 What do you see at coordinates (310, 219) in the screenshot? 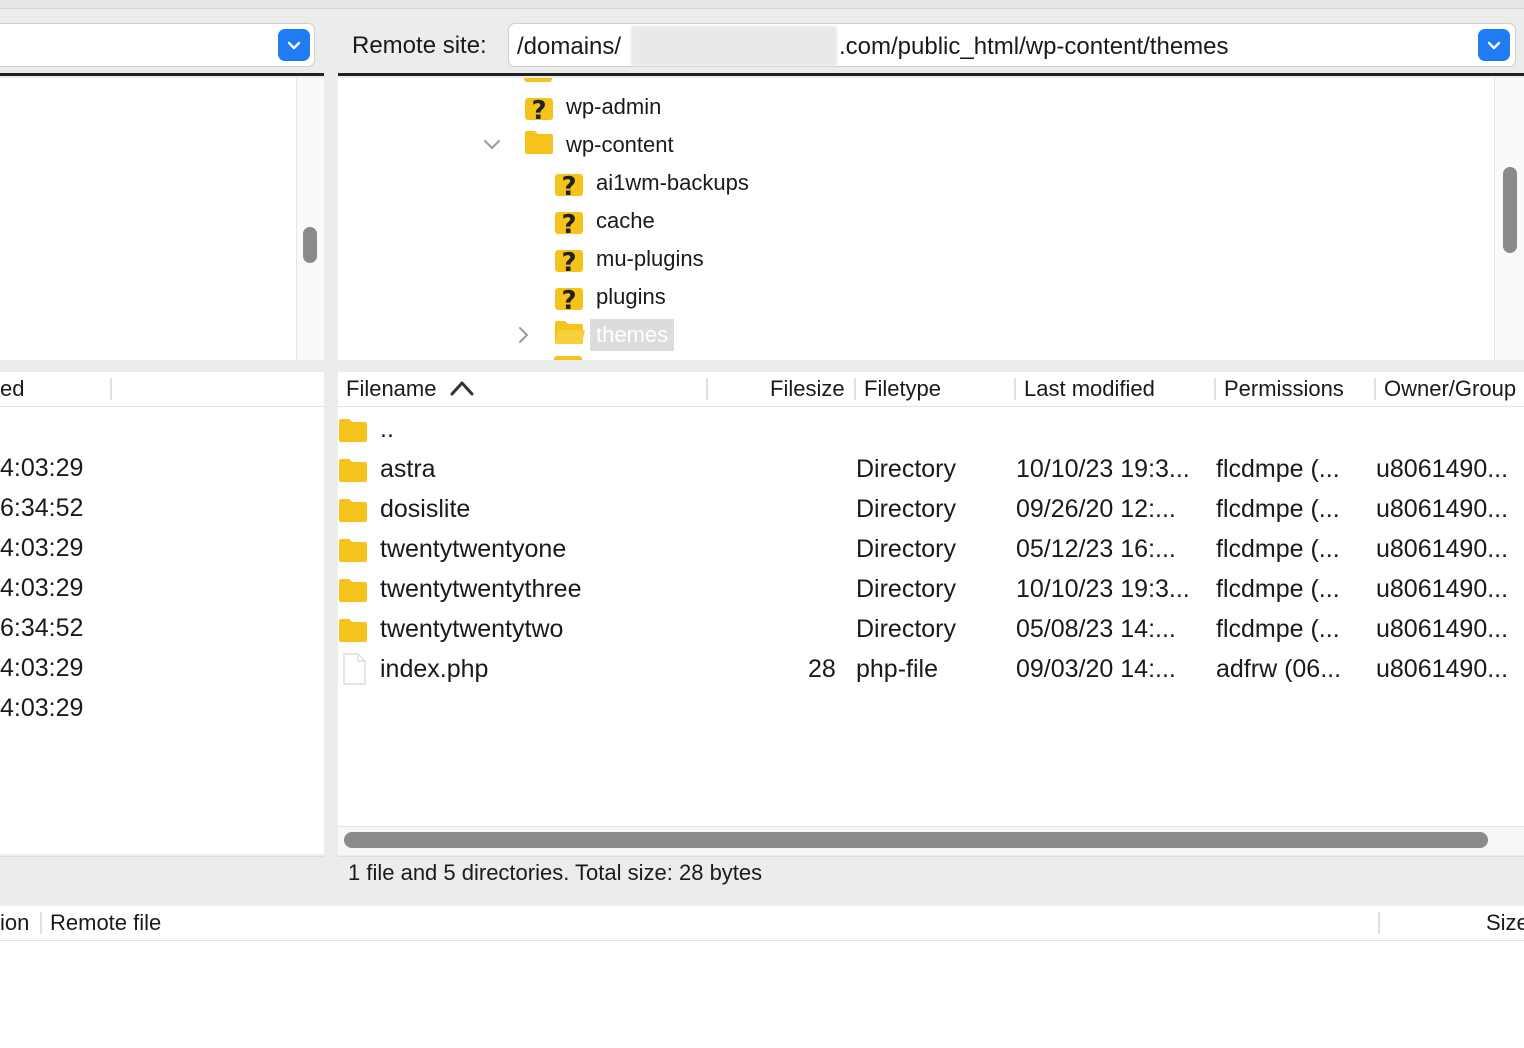
I see `local-tree-scroll-track` at bounding box center [310, 219].